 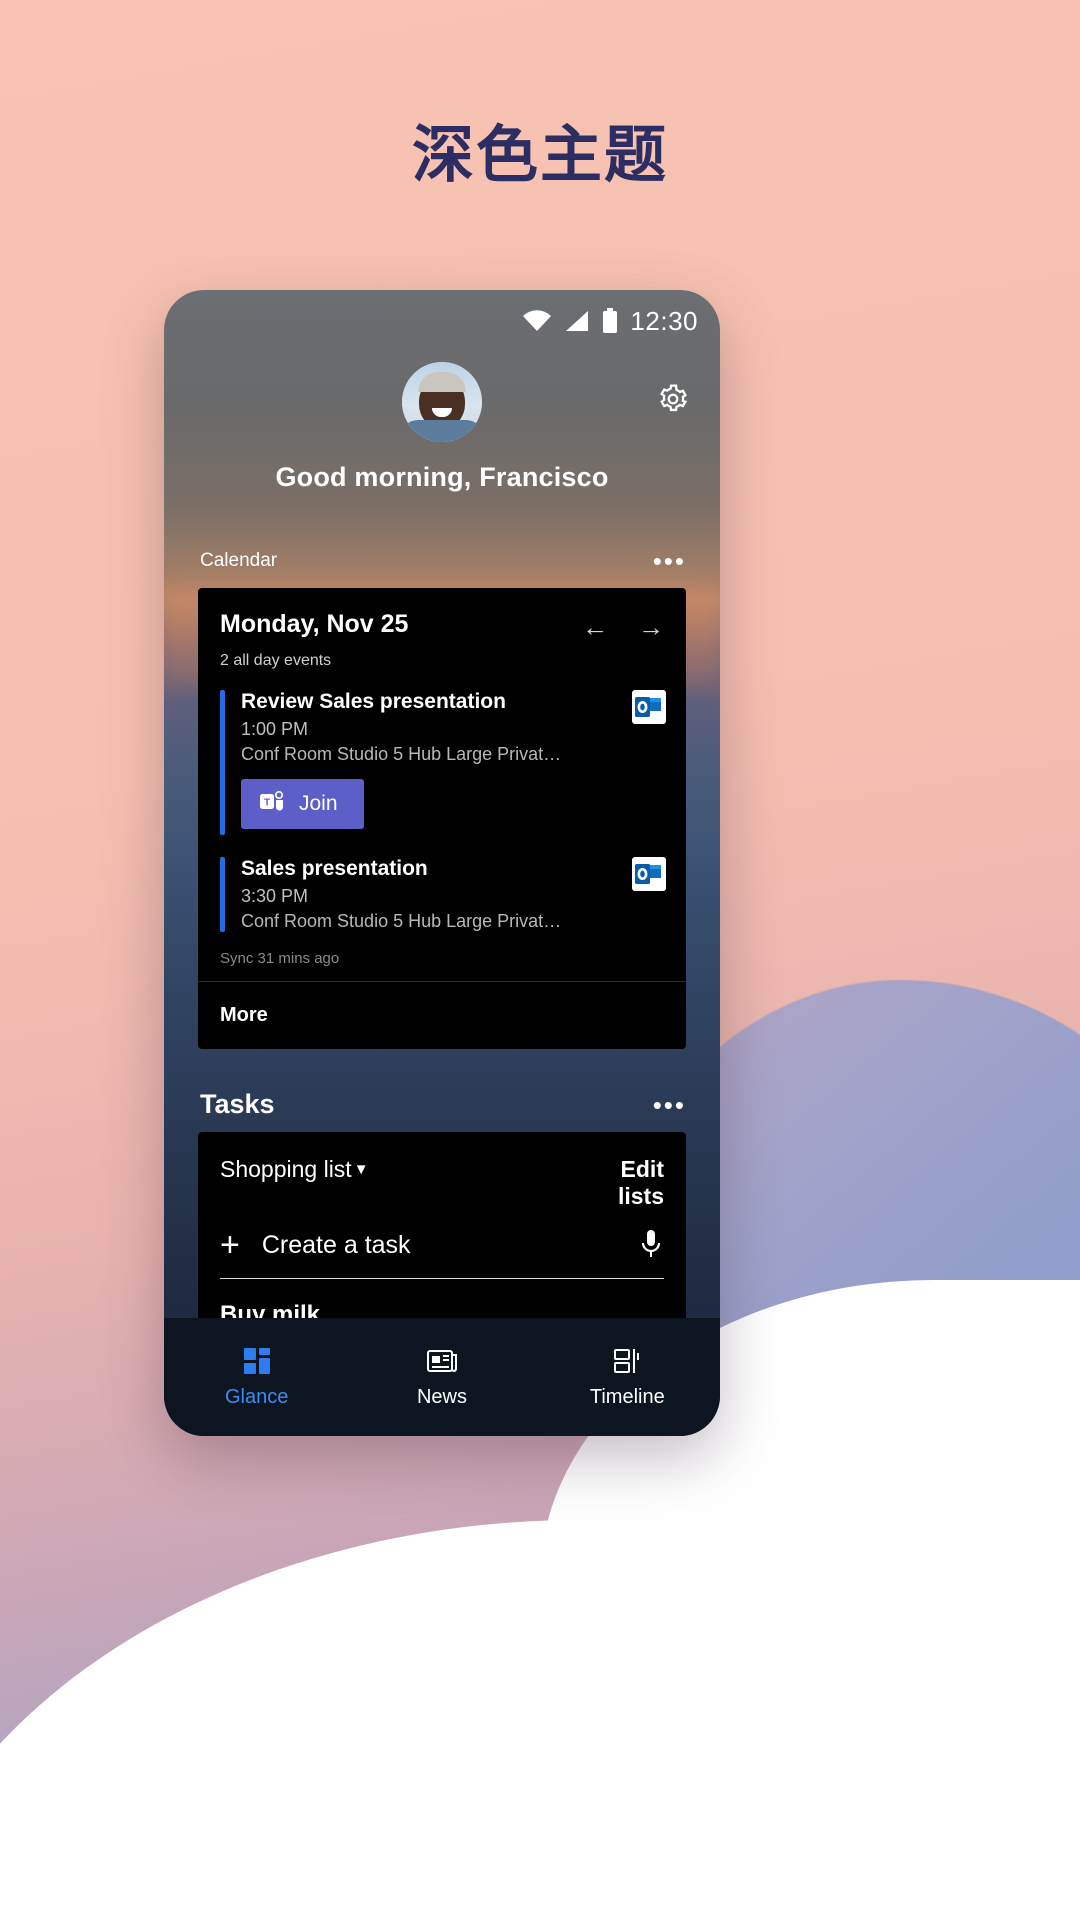 I want to click on calendar-date: Monday, Nov 25, so click(x=314, y=624).